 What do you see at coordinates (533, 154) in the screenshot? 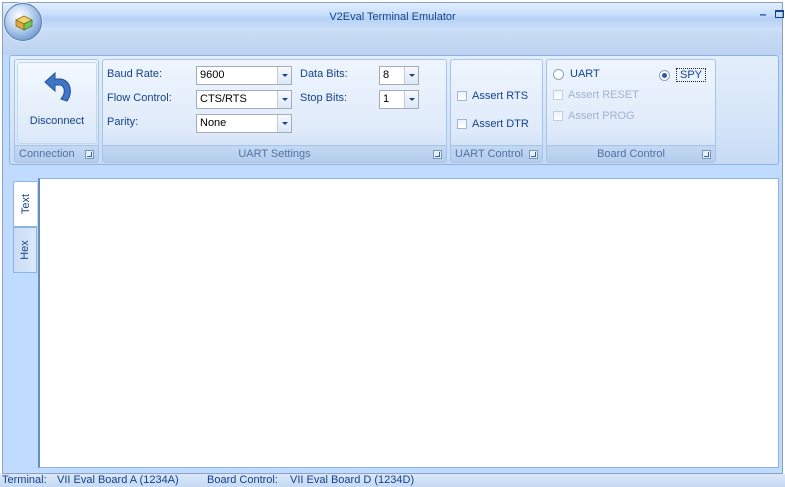
I see `uart-control-dialog-launcher` at bounding box center [533, 154].